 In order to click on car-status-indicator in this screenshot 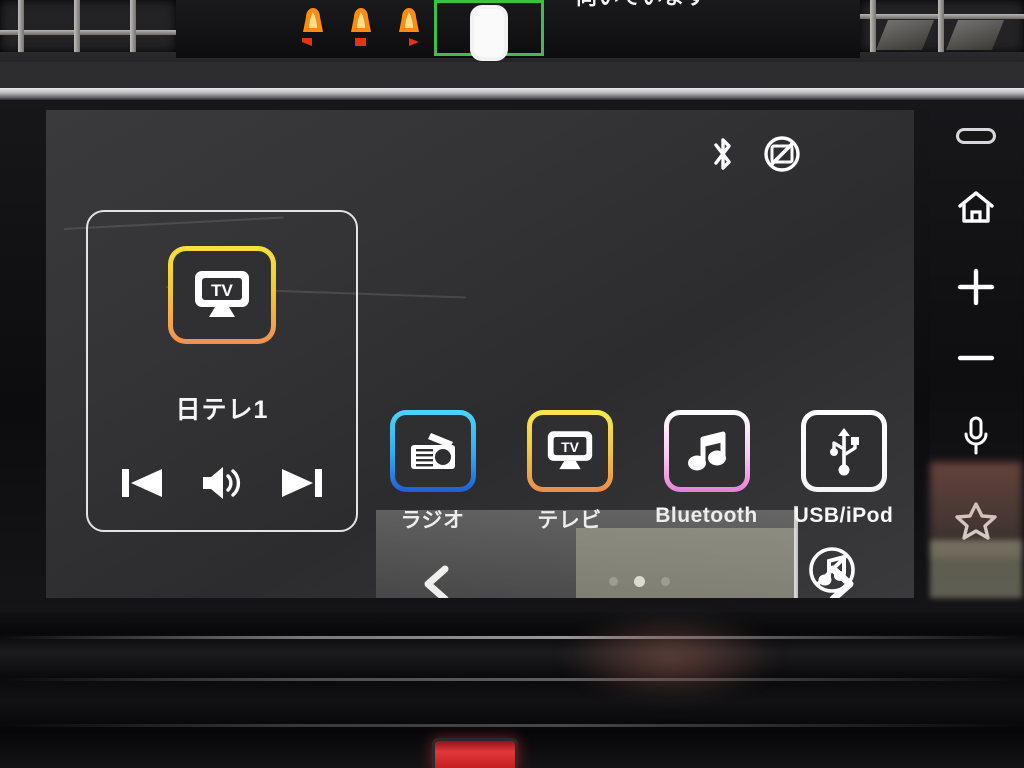, I will do `click(489, 30)`.